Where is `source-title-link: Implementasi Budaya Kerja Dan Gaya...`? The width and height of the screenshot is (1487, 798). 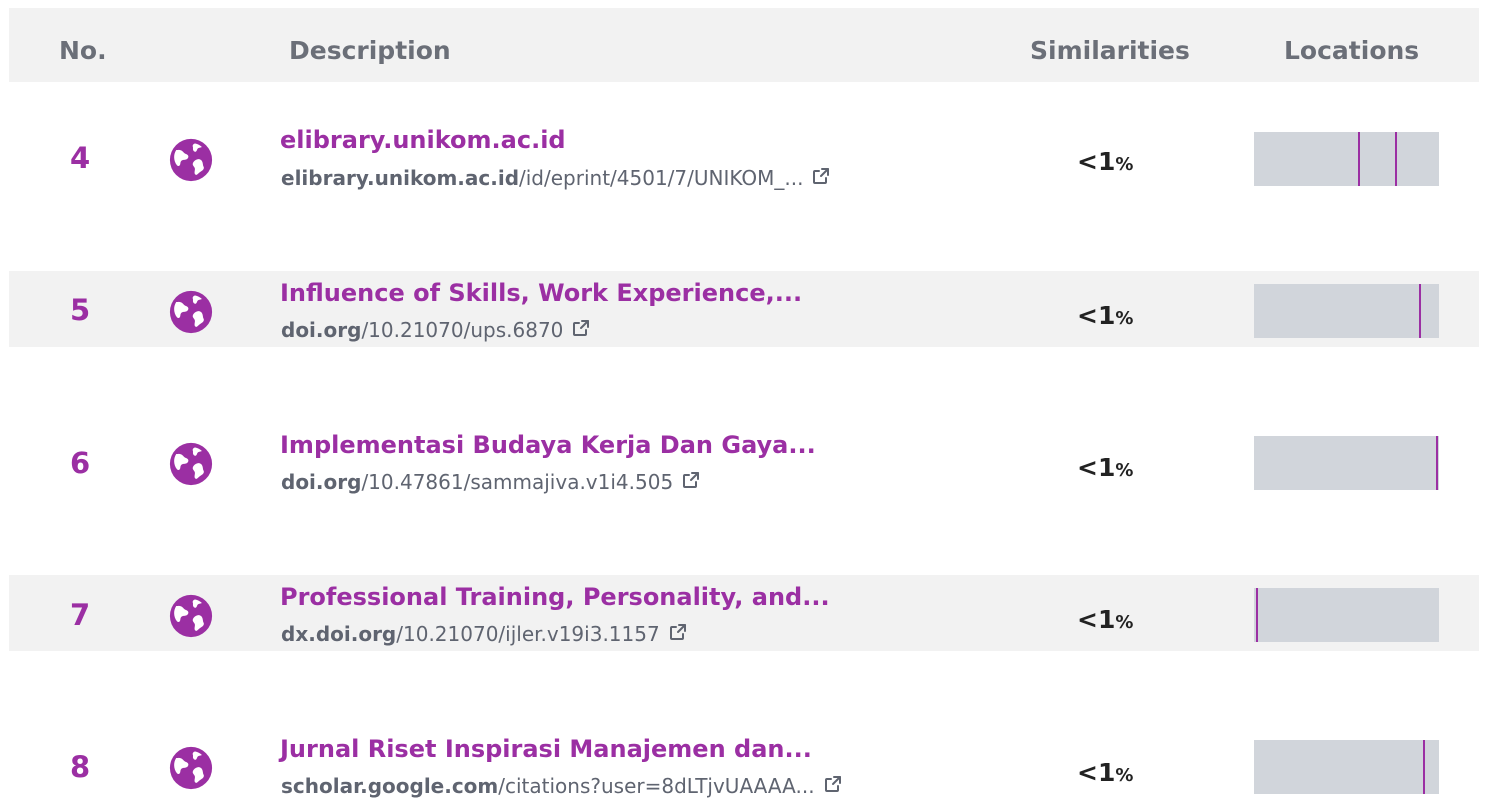
source-title-link: Implementasi Budaya Kerja Dan Gaya... is located at coordinates (548, 445).